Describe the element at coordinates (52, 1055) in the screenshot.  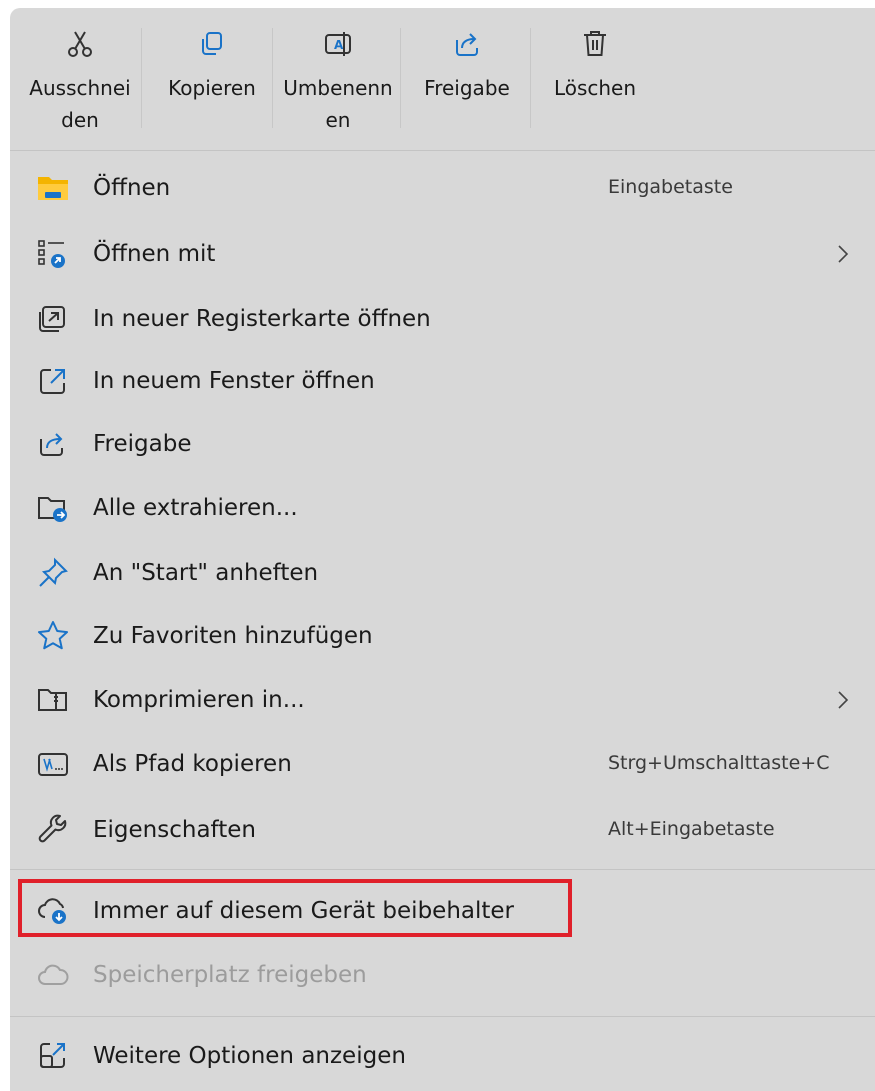
I see `more-options-icon` at that location.